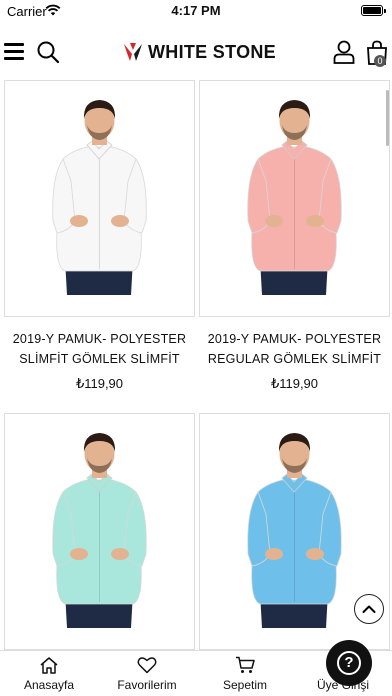 The width and height of the screenshot is (392, 696). What do you see at coordinates (380, 61) in the screenshot?
I see `cart-count-badge: 0` at bounding box center [380, 61].